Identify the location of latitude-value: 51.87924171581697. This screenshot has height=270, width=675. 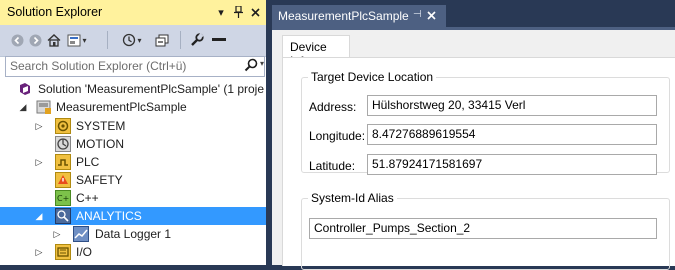
(427, 164).